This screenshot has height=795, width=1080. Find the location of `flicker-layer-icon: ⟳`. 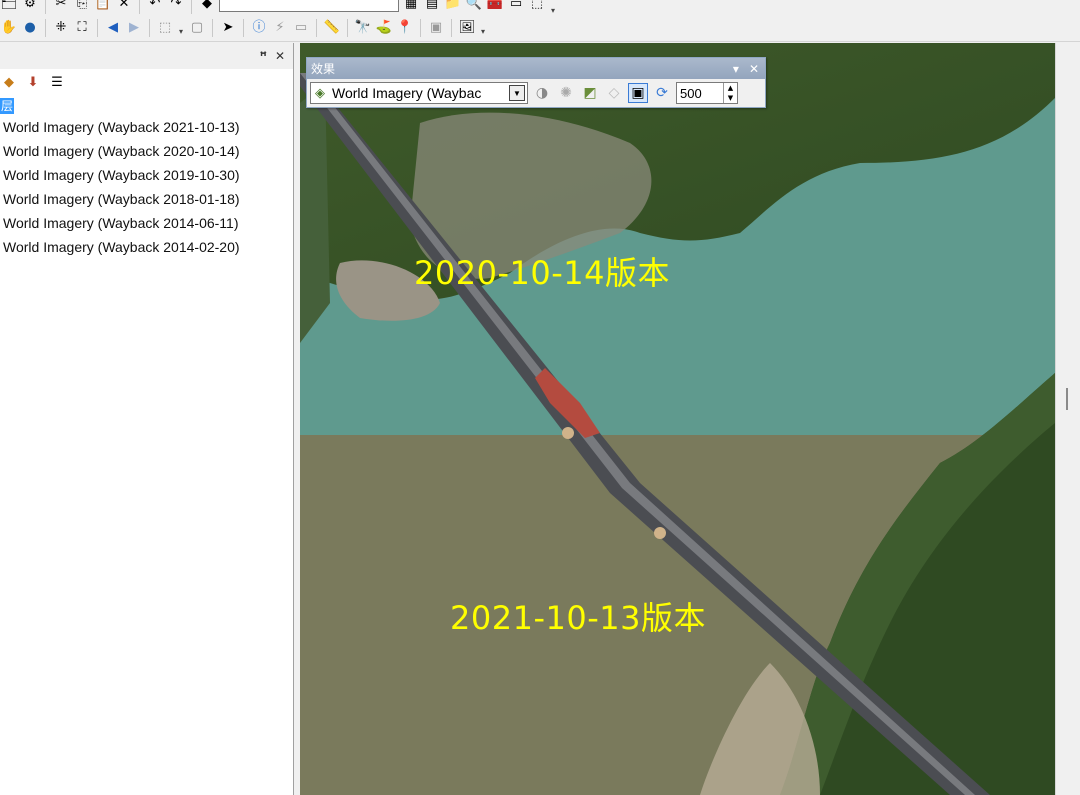

flicker-layer-icon: ⟳ is located at coordinates (662, 93).